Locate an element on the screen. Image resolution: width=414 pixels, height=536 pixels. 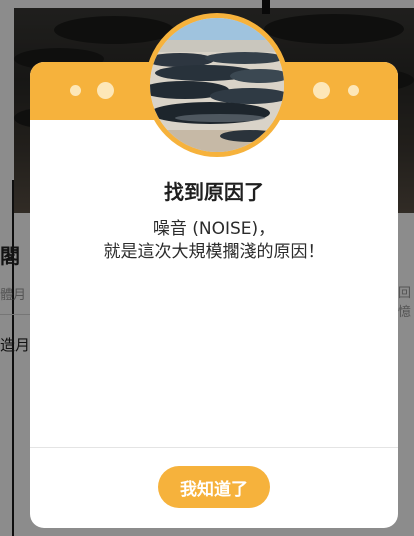
whale-stranding-image is located at coordinates (217, 85).